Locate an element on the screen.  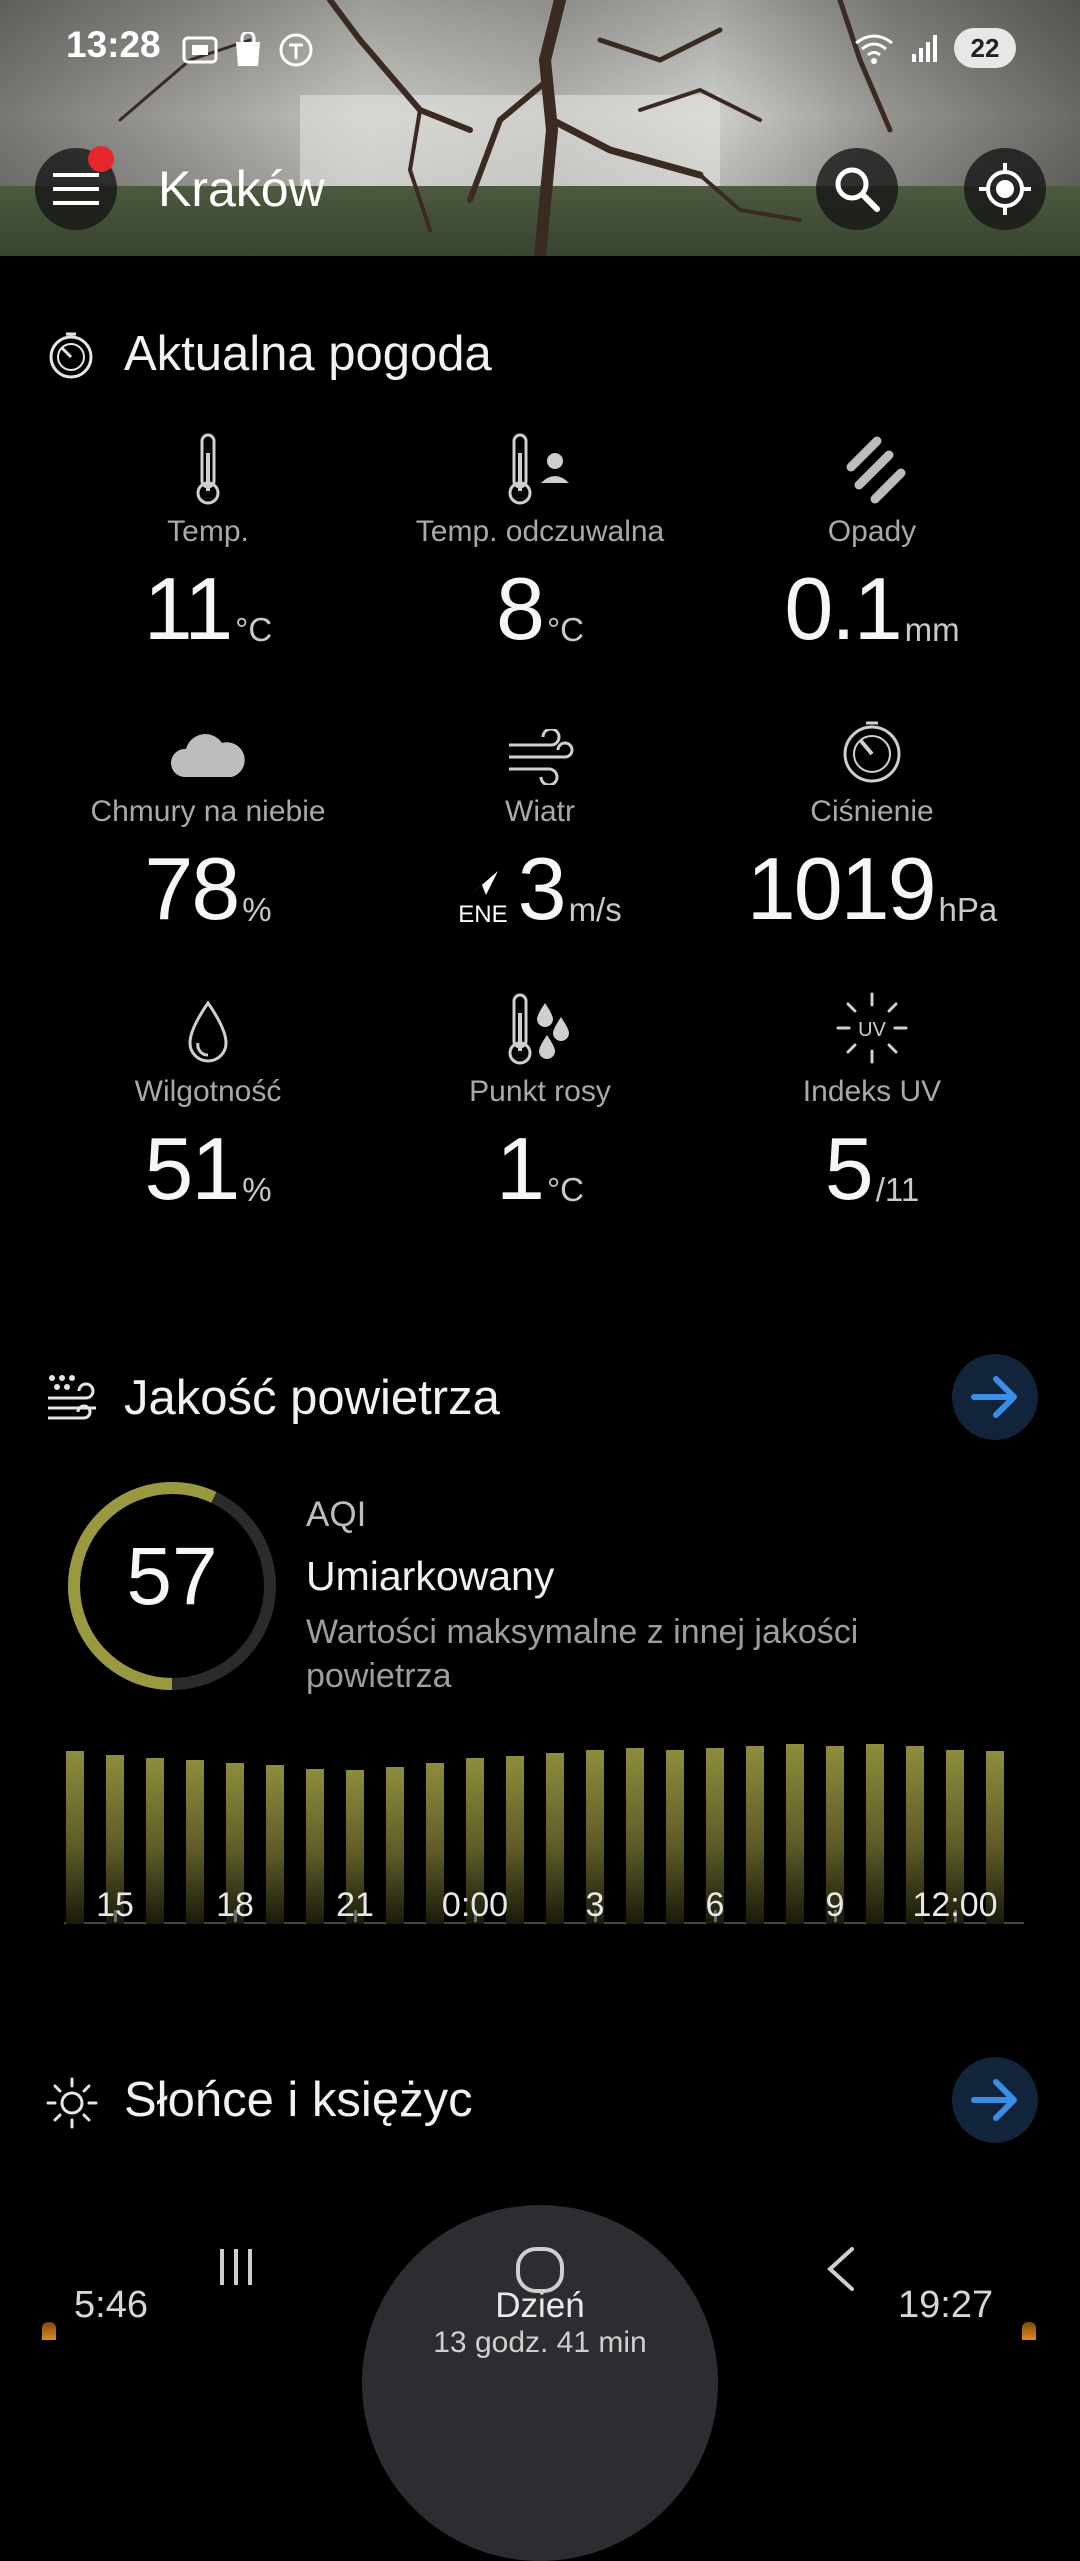
search-button is located at coordinates (857, 189).